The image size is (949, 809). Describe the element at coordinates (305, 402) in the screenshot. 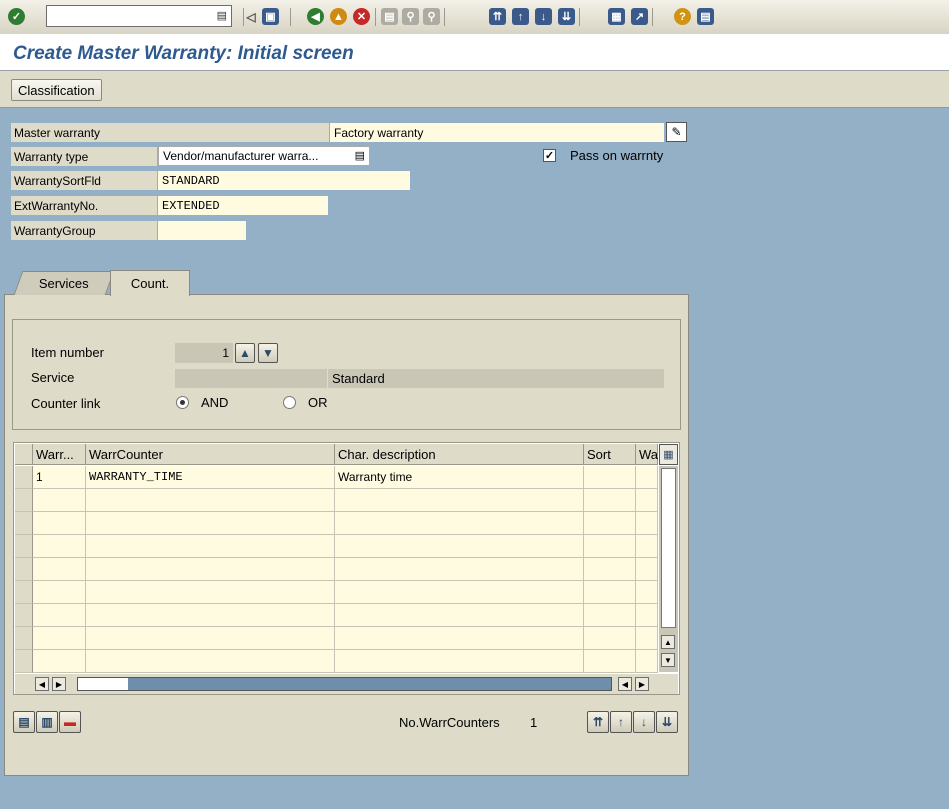

I see `counter-link-or: OR` at that location.